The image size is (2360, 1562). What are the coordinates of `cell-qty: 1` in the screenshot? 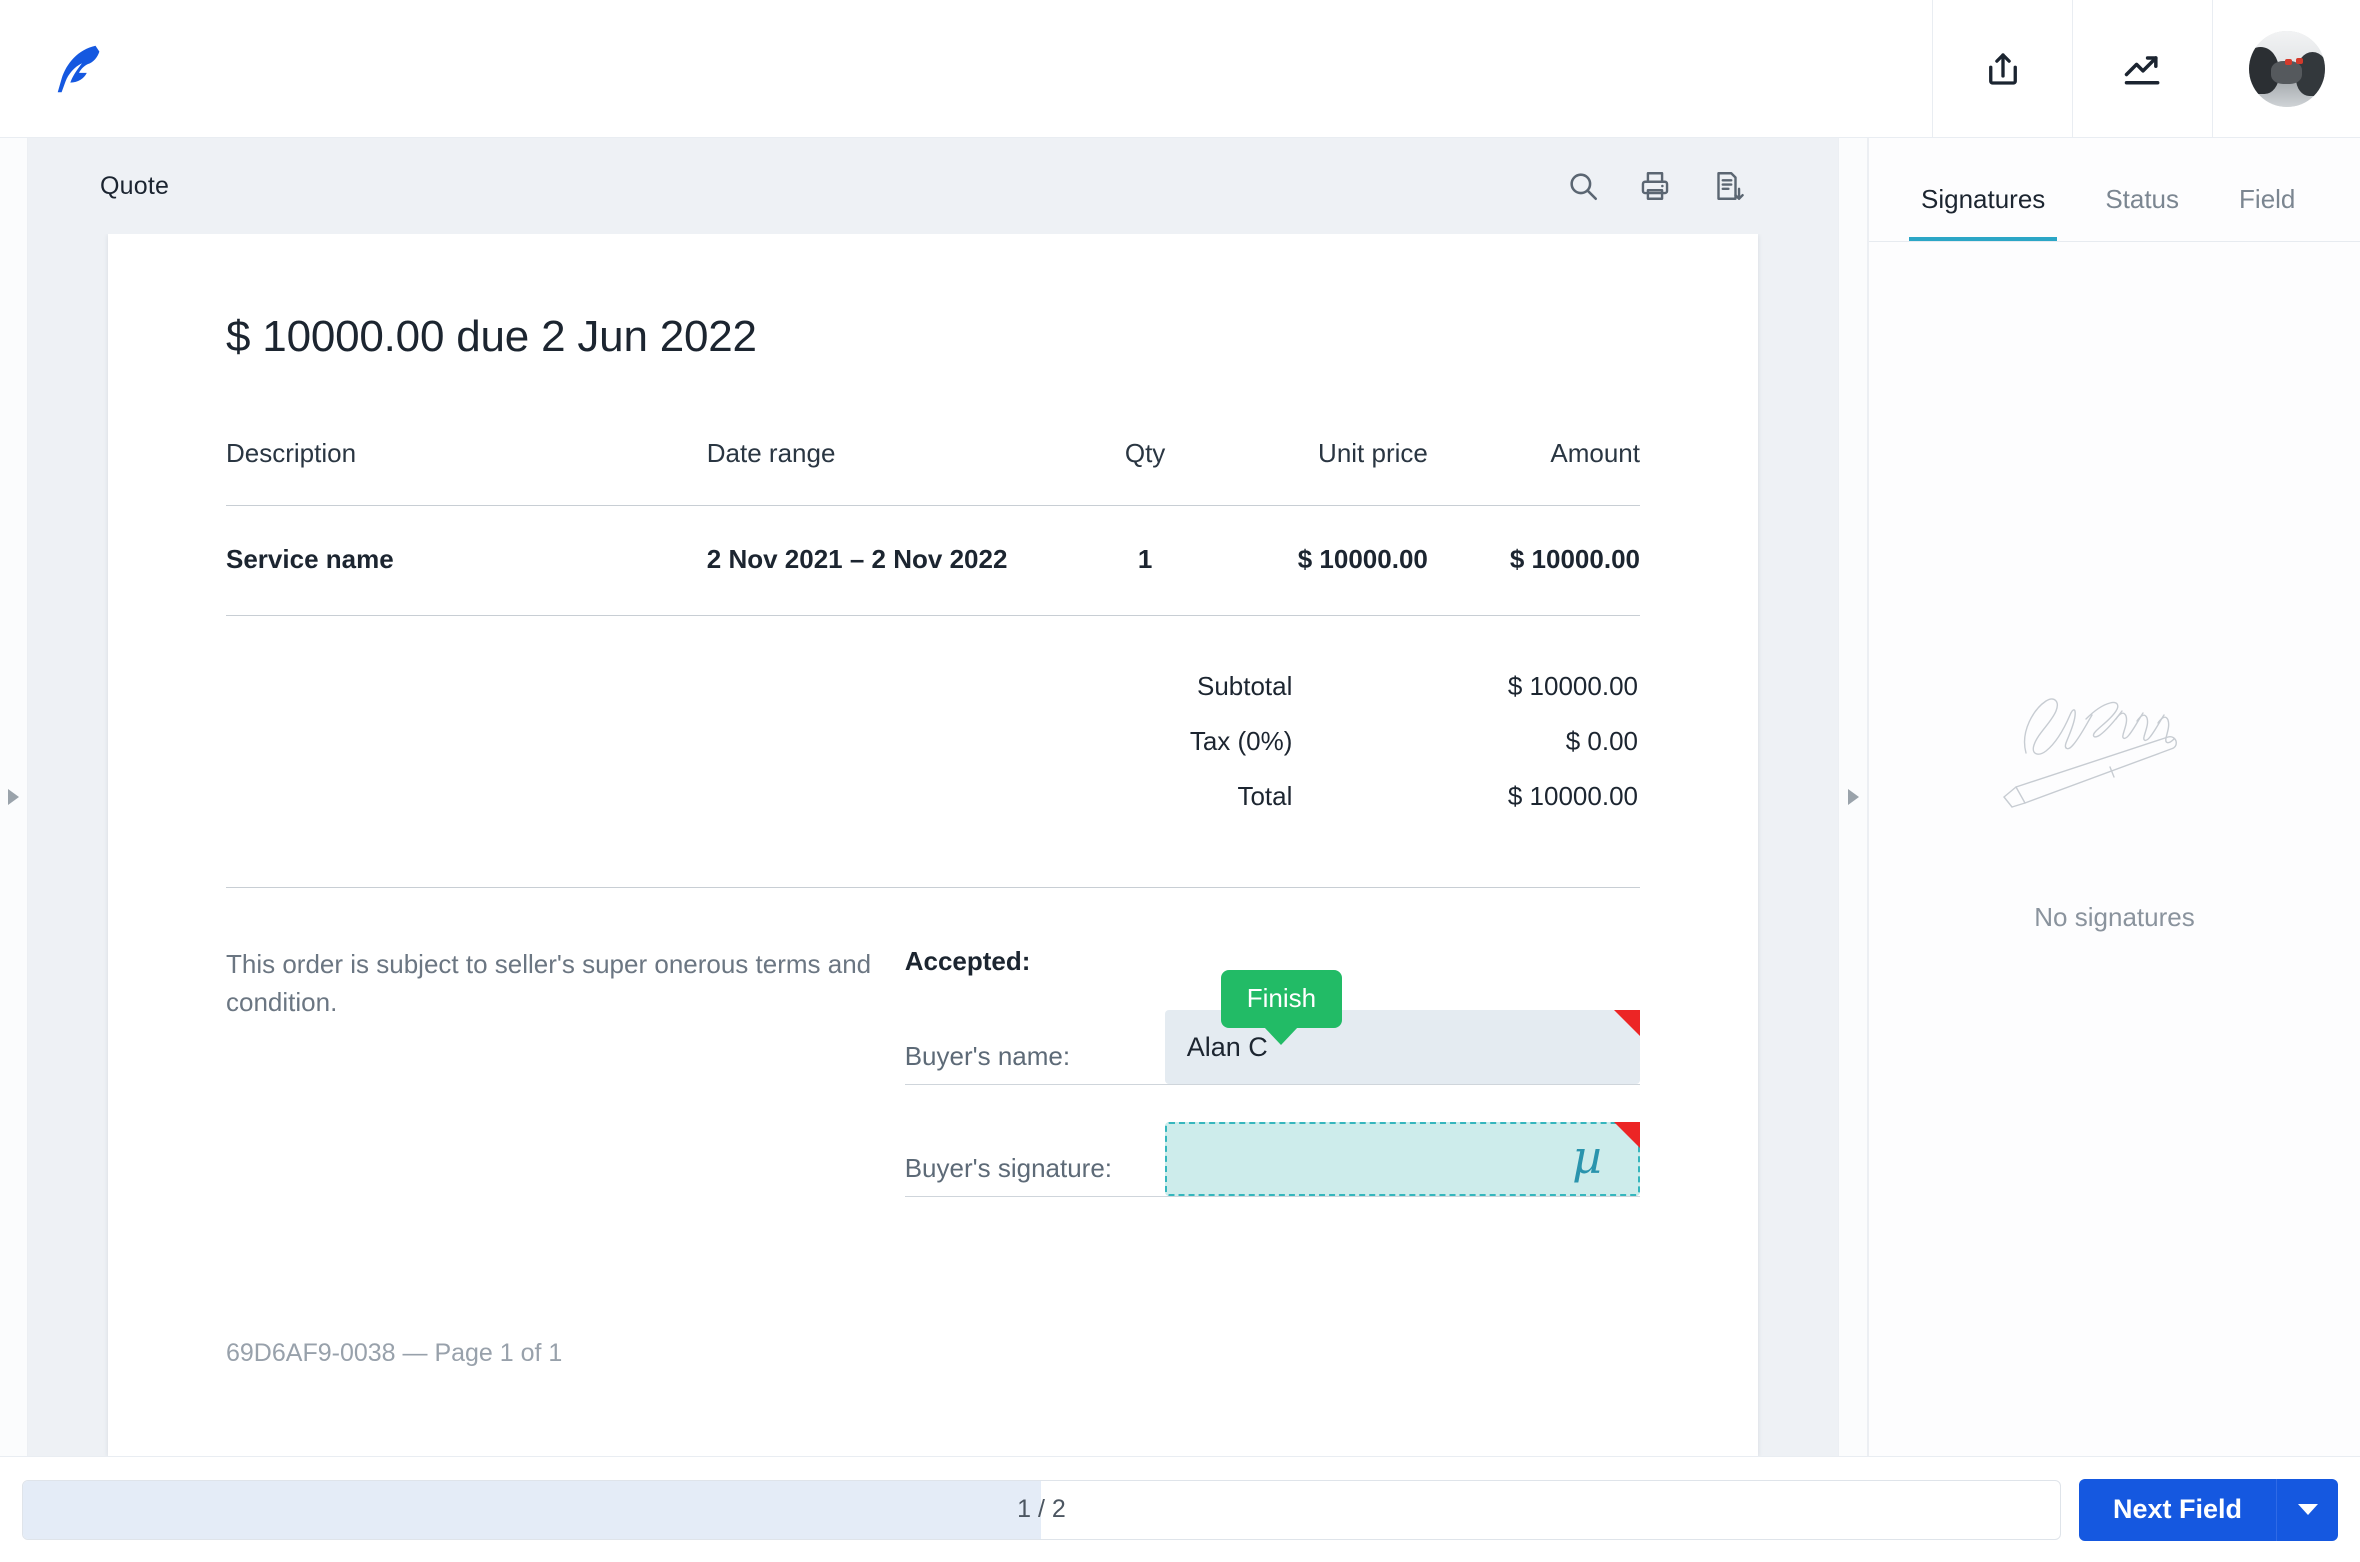 It's located at (1145, 559).